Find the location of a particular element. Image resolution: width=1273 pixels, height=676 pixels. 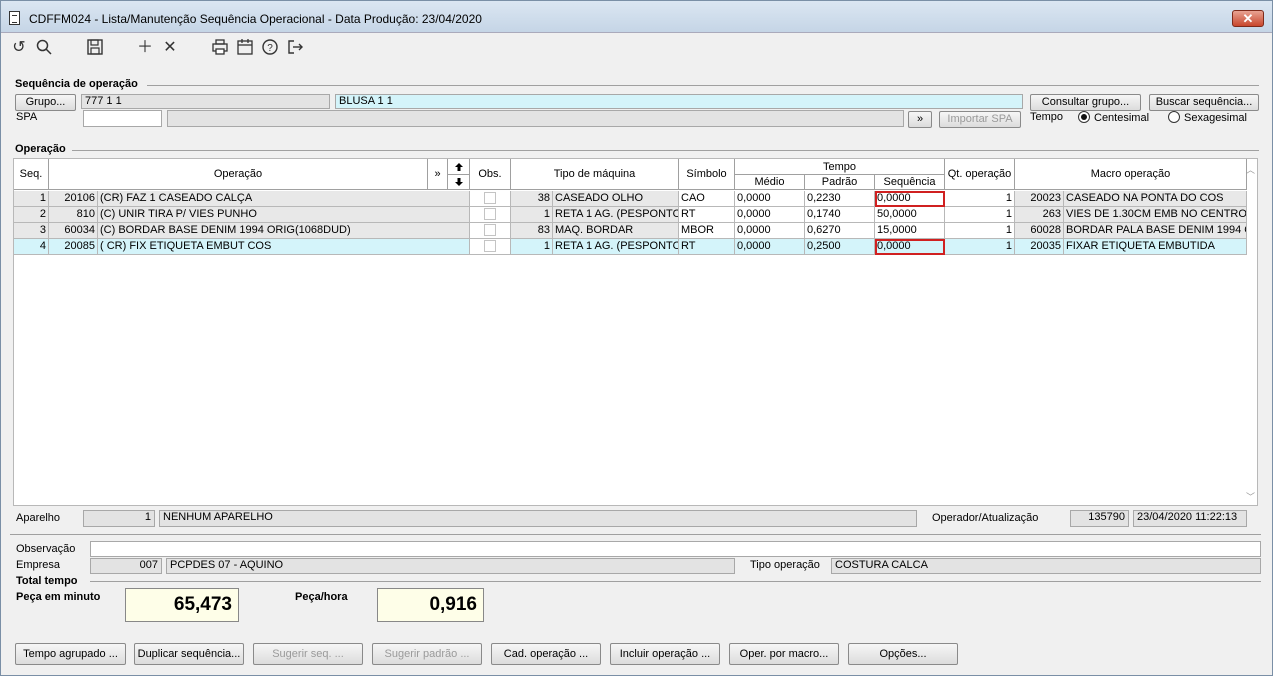

cell-sequencia: 15,0000 is located at coordinates (910, 231).